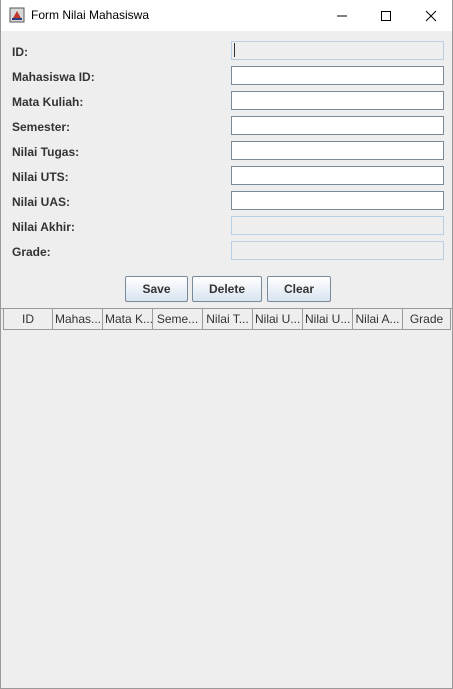 The width and height of the screenshot is (453, 689). I want to click on mata-kuliah-field, so click(337, 100).